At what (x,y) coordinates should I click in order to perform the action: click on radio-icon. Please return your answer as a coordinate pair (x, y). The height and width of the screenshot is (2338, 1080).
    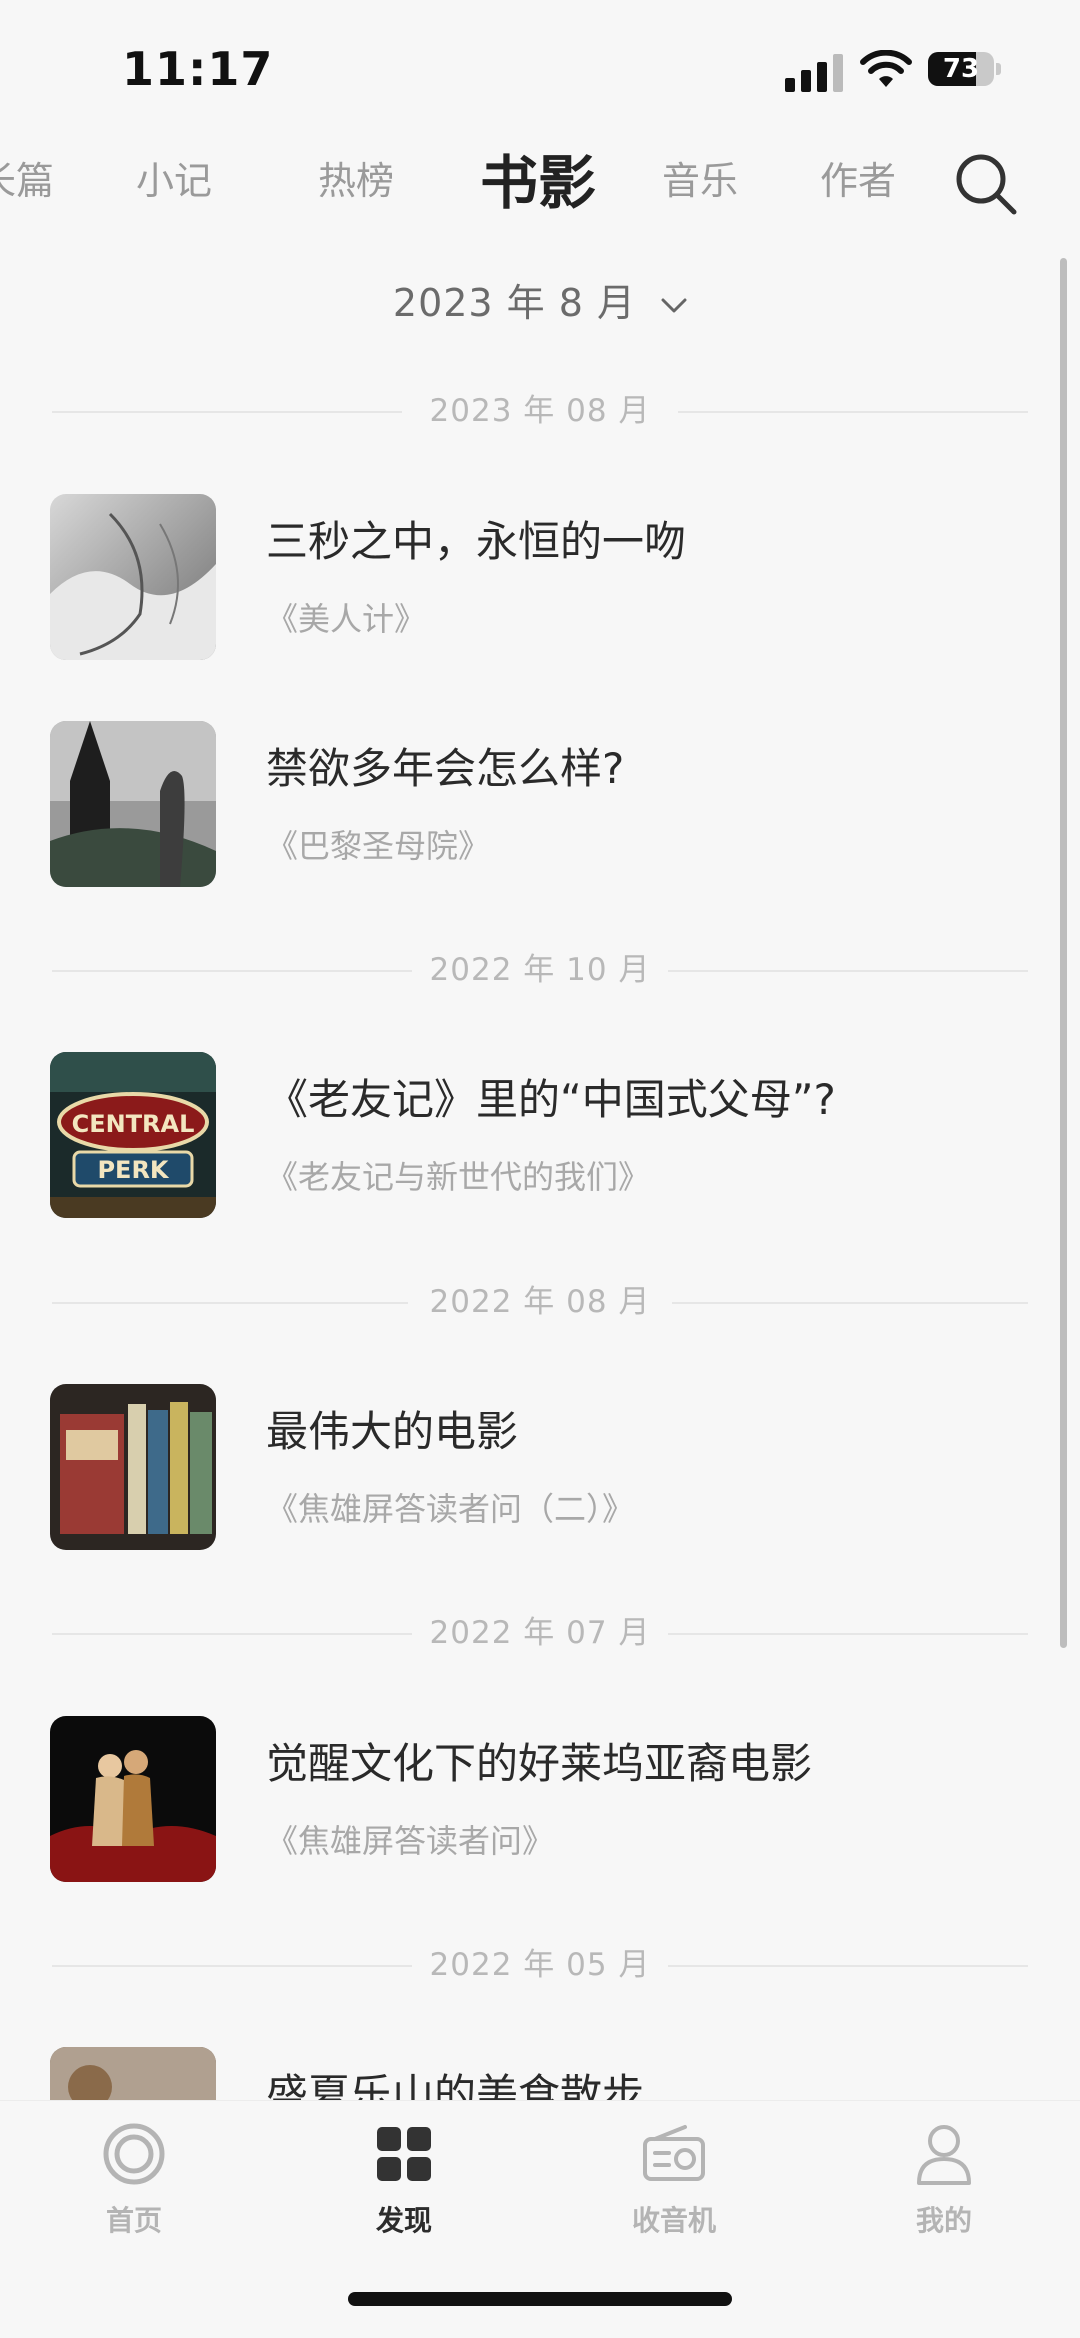
    Looking at the image, I should click on (674, 2153).